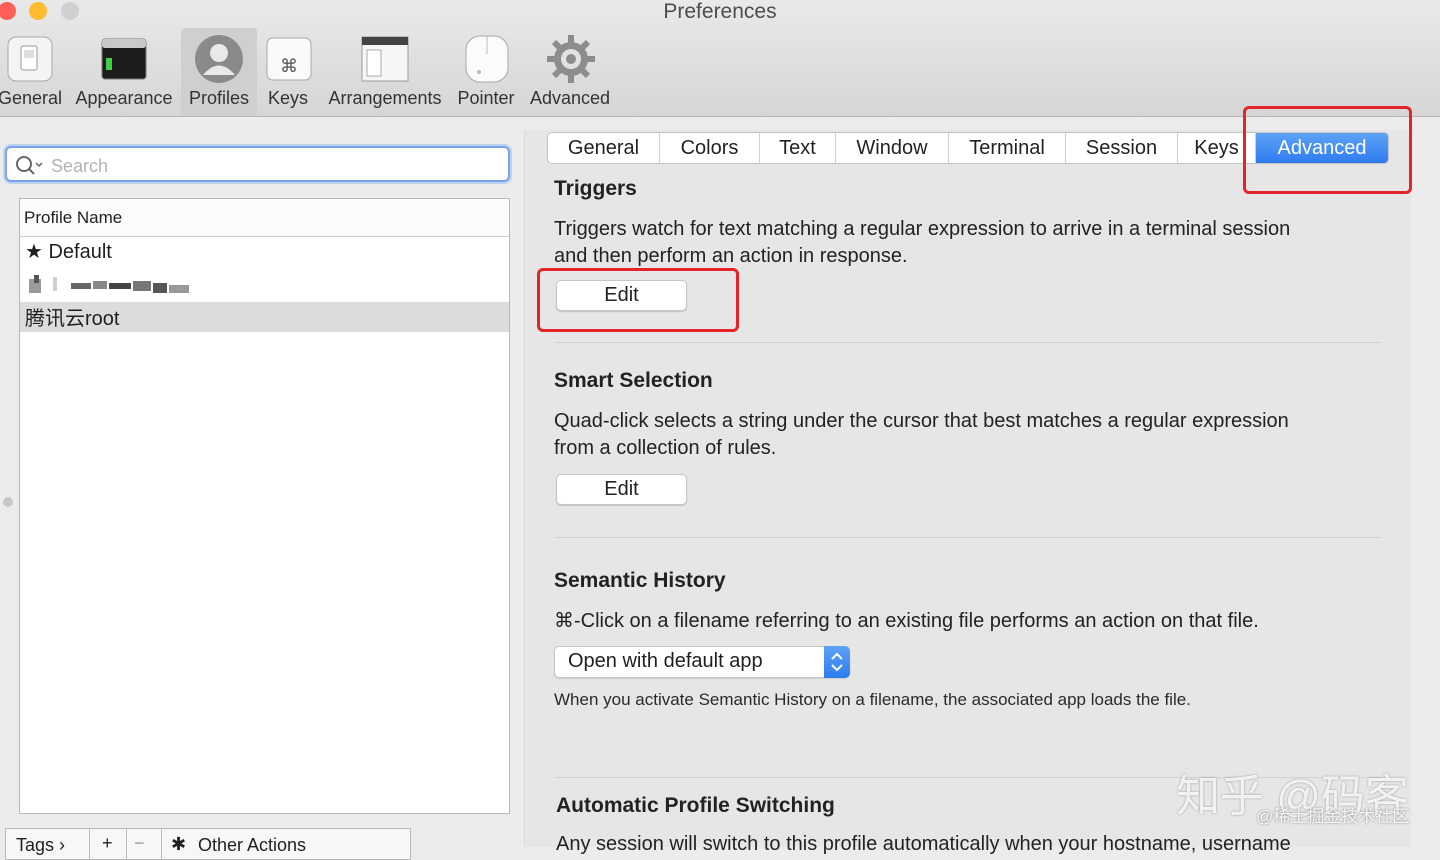 This screenshot has width=1440, height=860. I want to click on tab-colors: Colors, so click(710, 148).